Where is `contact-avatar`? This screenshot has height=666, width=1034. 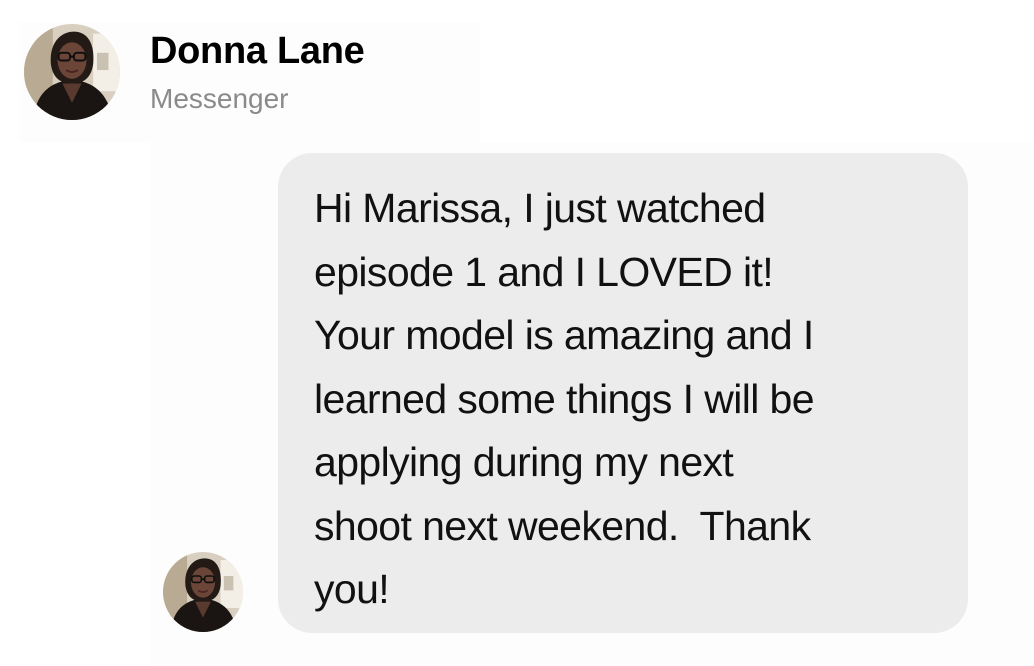
contact-avatar is located at coordinates (72, 72).